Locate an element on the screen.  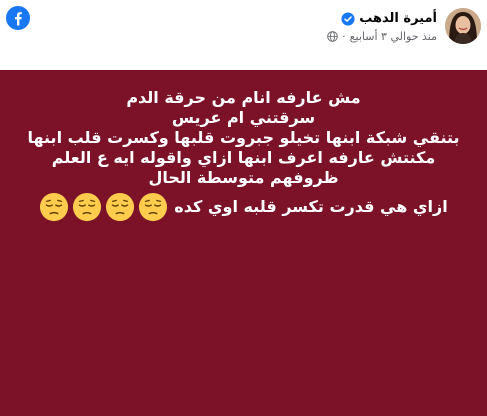
post-line-6: ازاي هي قدرت تكسر قلبه اوي كده is located at coordinates (243, 207).